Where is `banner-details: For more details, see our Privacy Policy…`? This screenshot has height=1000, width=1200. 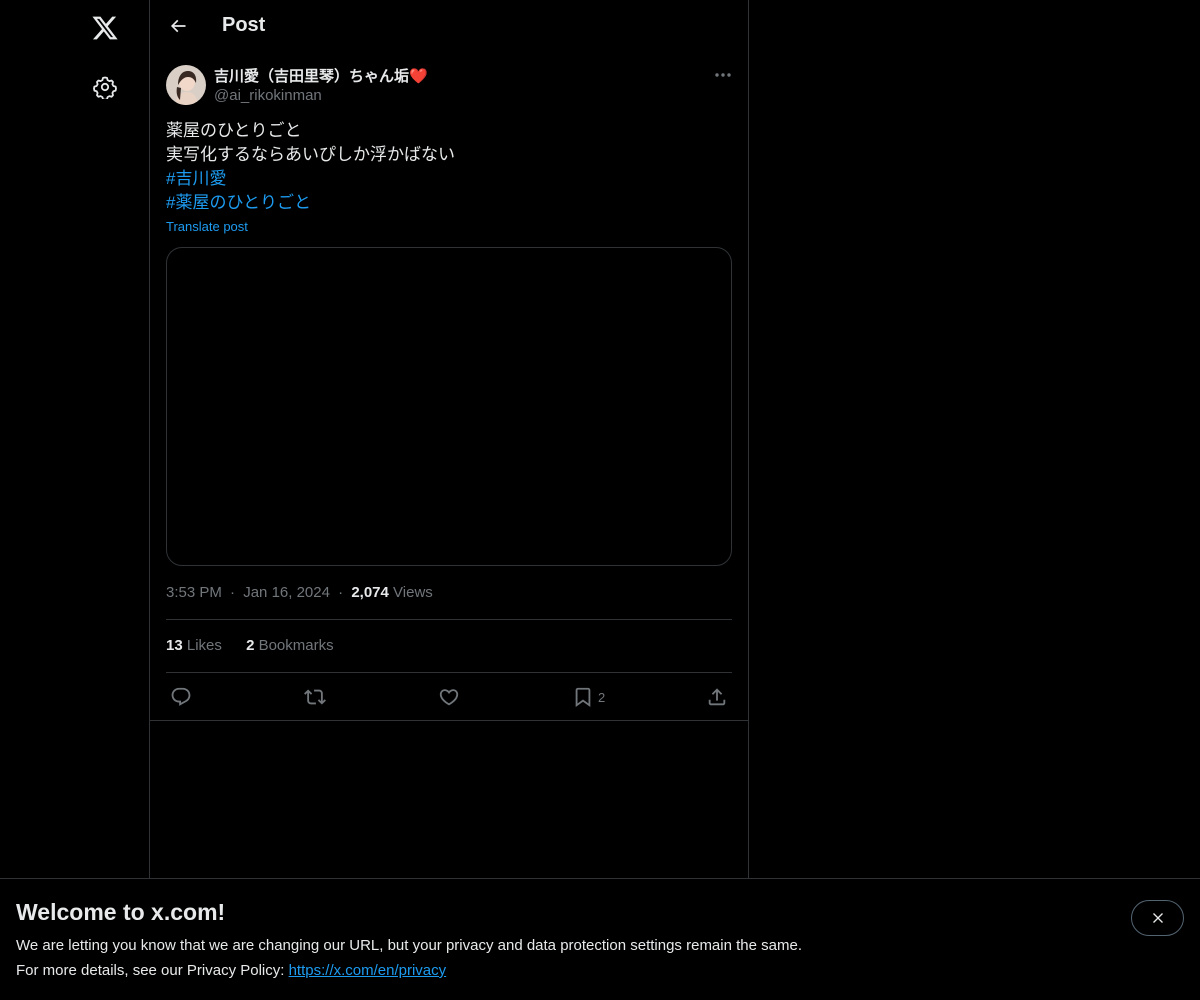
banner-details: For more details, see our Privacy Policy… is located at coordinates (231, 970).